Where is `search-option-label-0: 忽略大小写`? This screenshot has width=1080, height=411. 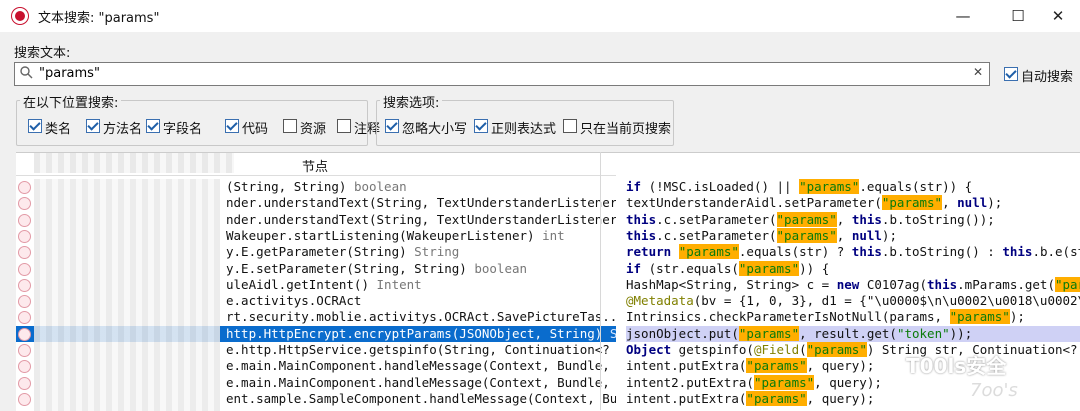 search-option-label-0: 忽略大小写 is located at coordinates (435, 129).